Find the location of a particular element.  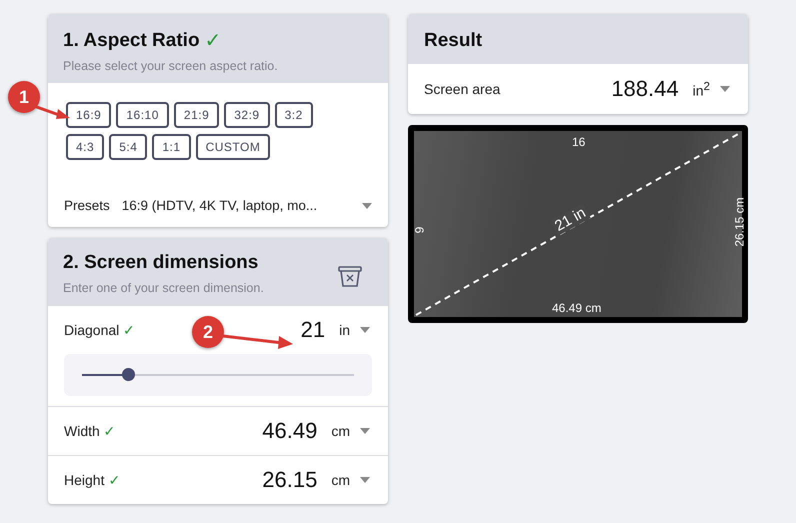

value-field: 46.49 is located at coordinates (290, 431).